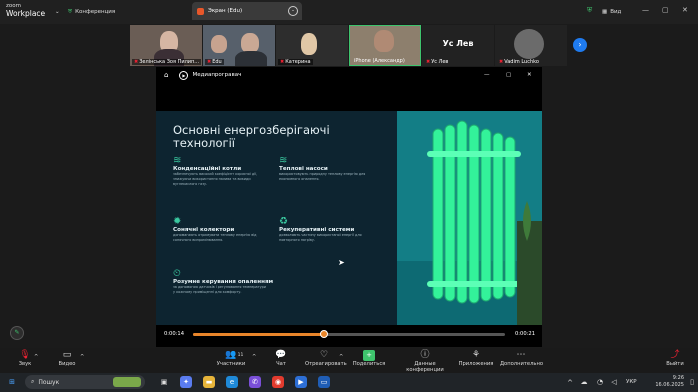 The image size is (698, 392). Describe the element at coordinates (369, 364) in the screenshot. I see `share-label: Поделиться` at that location.